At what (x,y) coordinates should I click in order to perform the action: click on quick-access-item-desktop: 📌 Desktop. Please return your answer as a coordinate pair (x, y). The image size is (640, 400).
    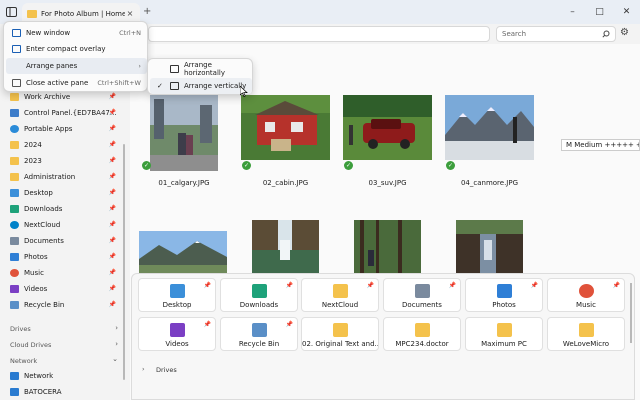
    Looking at the image, I should click on (177, 295).